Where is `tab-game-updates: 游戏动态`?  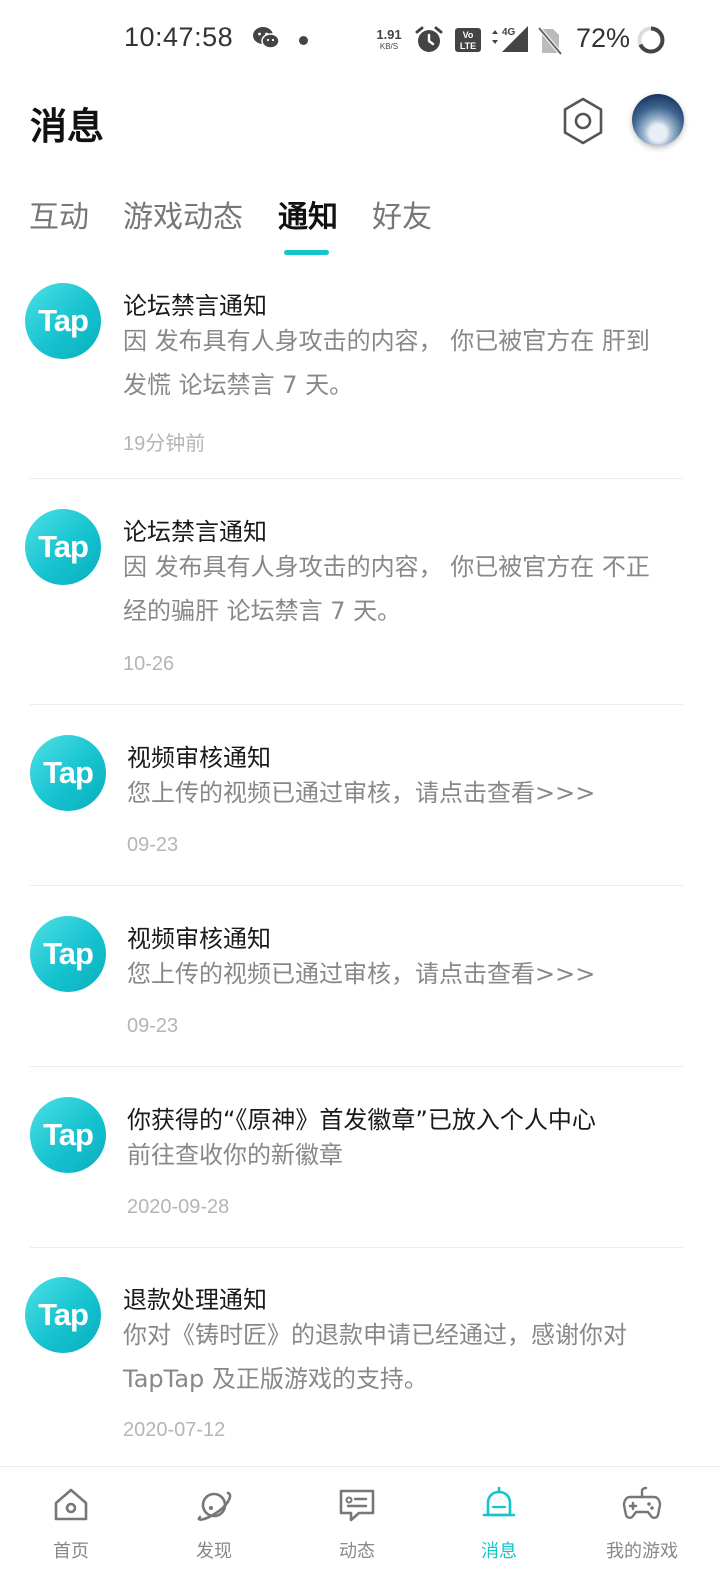 tab-game-updates: 游戏动态 is located at coordinates (183, 214).